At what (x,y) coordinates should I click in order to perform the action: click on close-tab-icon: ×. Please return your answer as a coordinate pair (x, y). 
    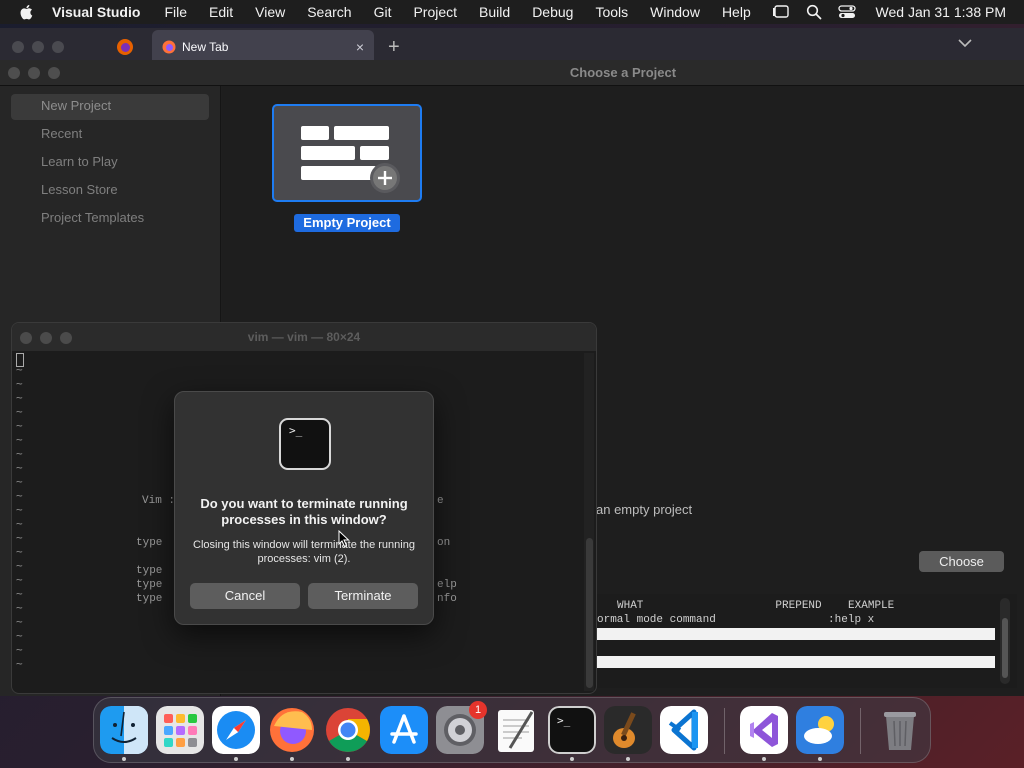
    Looking at the image, I should click on (360, 47).